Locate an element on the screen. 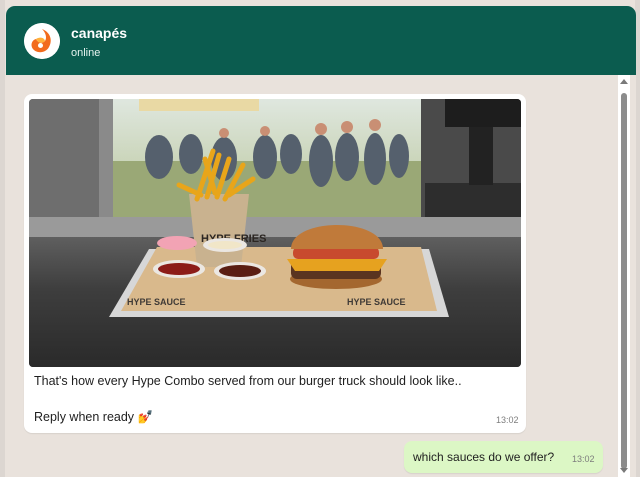 The image size is (640, 477). scroll-up-arrow-icon is located at coordinates (624, 81).